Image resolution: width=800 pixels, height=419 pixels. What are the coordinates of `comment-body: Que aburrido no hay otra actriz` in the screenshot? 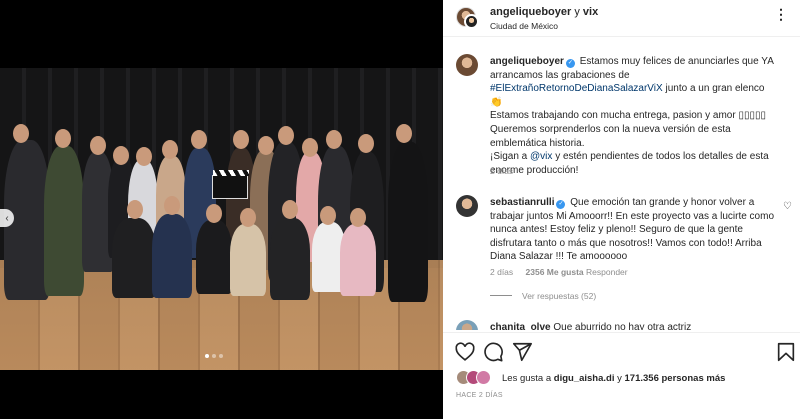 It's located at (622, 326).